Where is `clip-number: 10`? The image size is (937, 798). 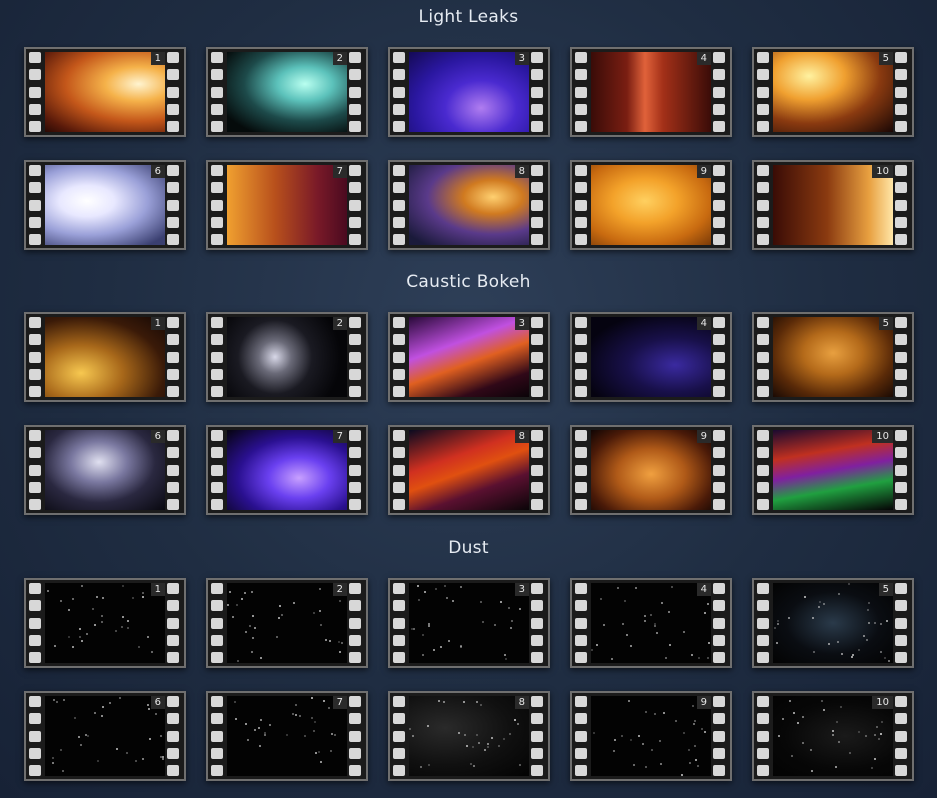
clip-number: 10 is located at coordinates (882, 171).